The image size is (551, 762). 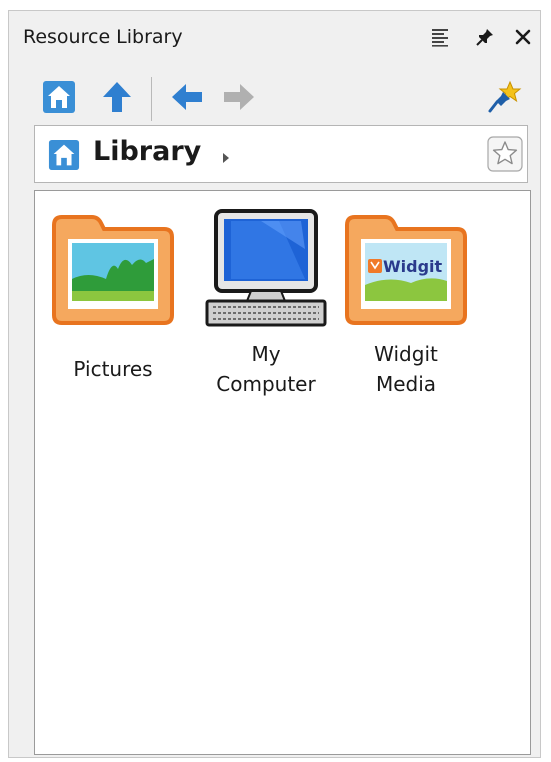 I want to click on breadcrumb: Library, so click(x=281, y=154).